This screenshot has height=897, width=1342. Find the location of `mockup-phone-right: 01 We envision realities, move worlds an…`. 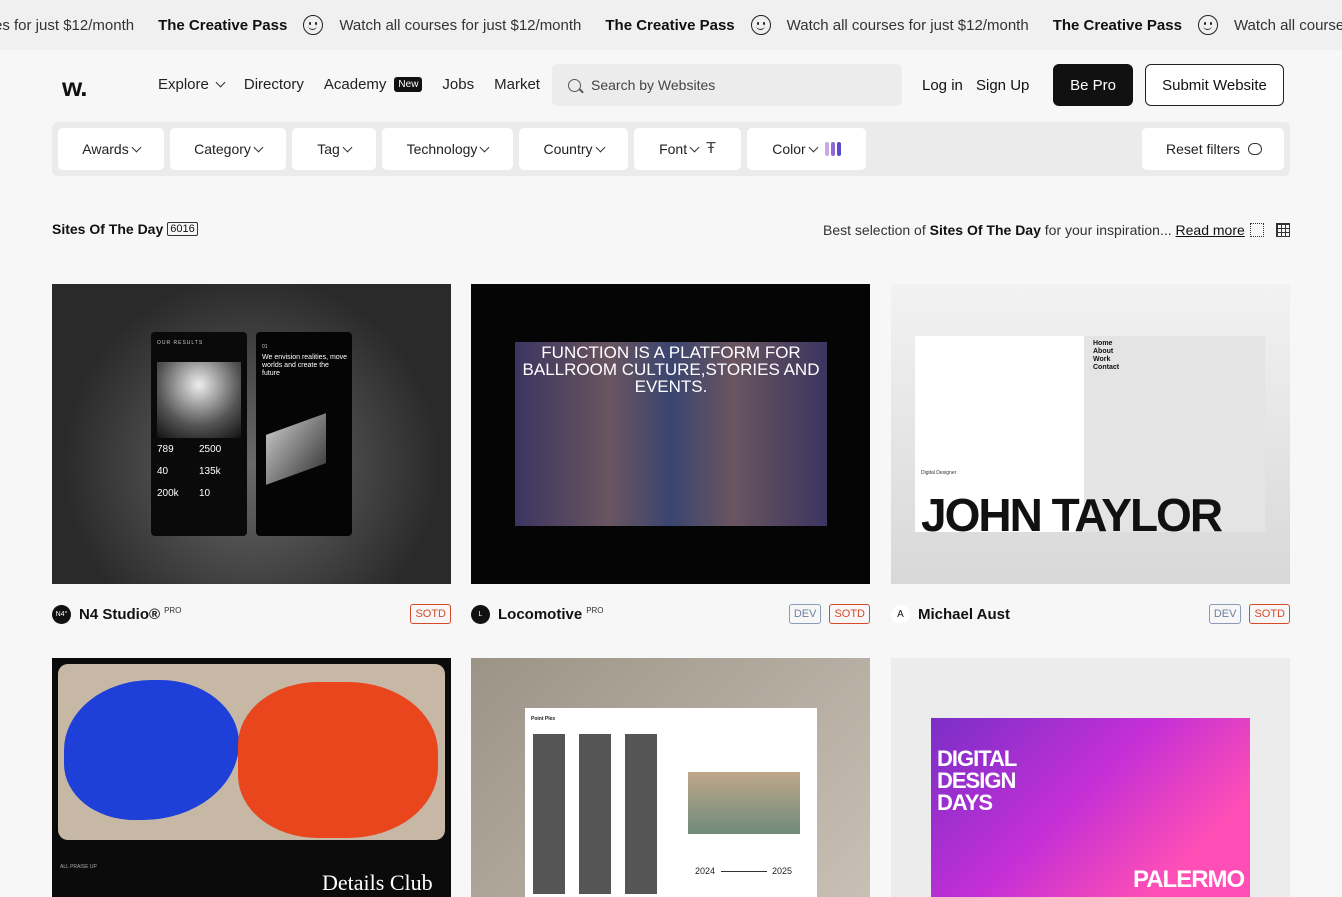

mockup-phone-right: 01 We envision realities, move worlds an… is located at coordinates (304, 434).